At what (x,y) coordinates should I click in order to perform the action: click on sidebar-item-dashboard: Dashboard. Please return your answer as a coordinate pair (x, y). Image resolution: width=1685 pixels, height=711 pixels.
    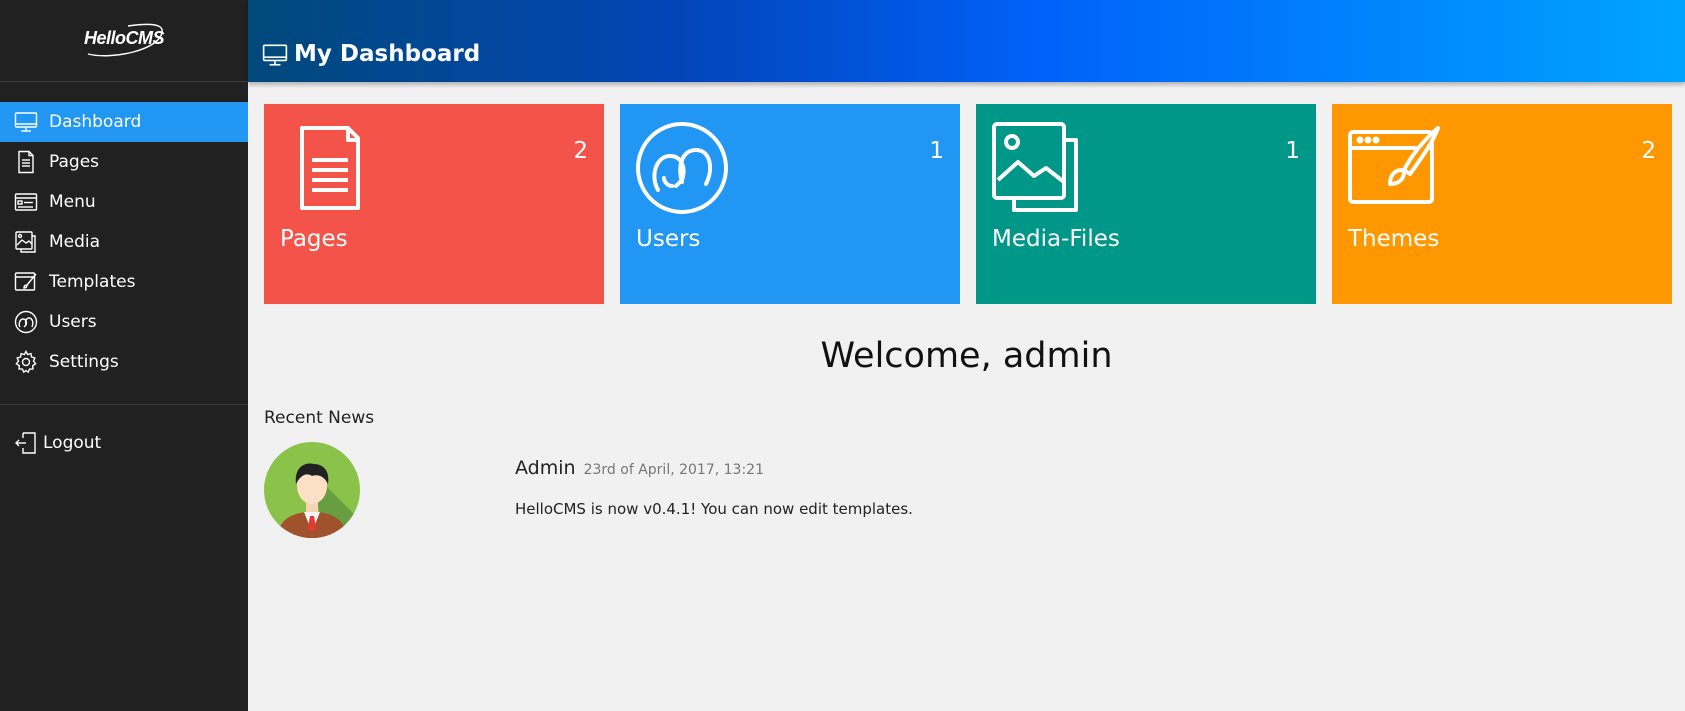
    Looking at the image, I should click on (124, 122).